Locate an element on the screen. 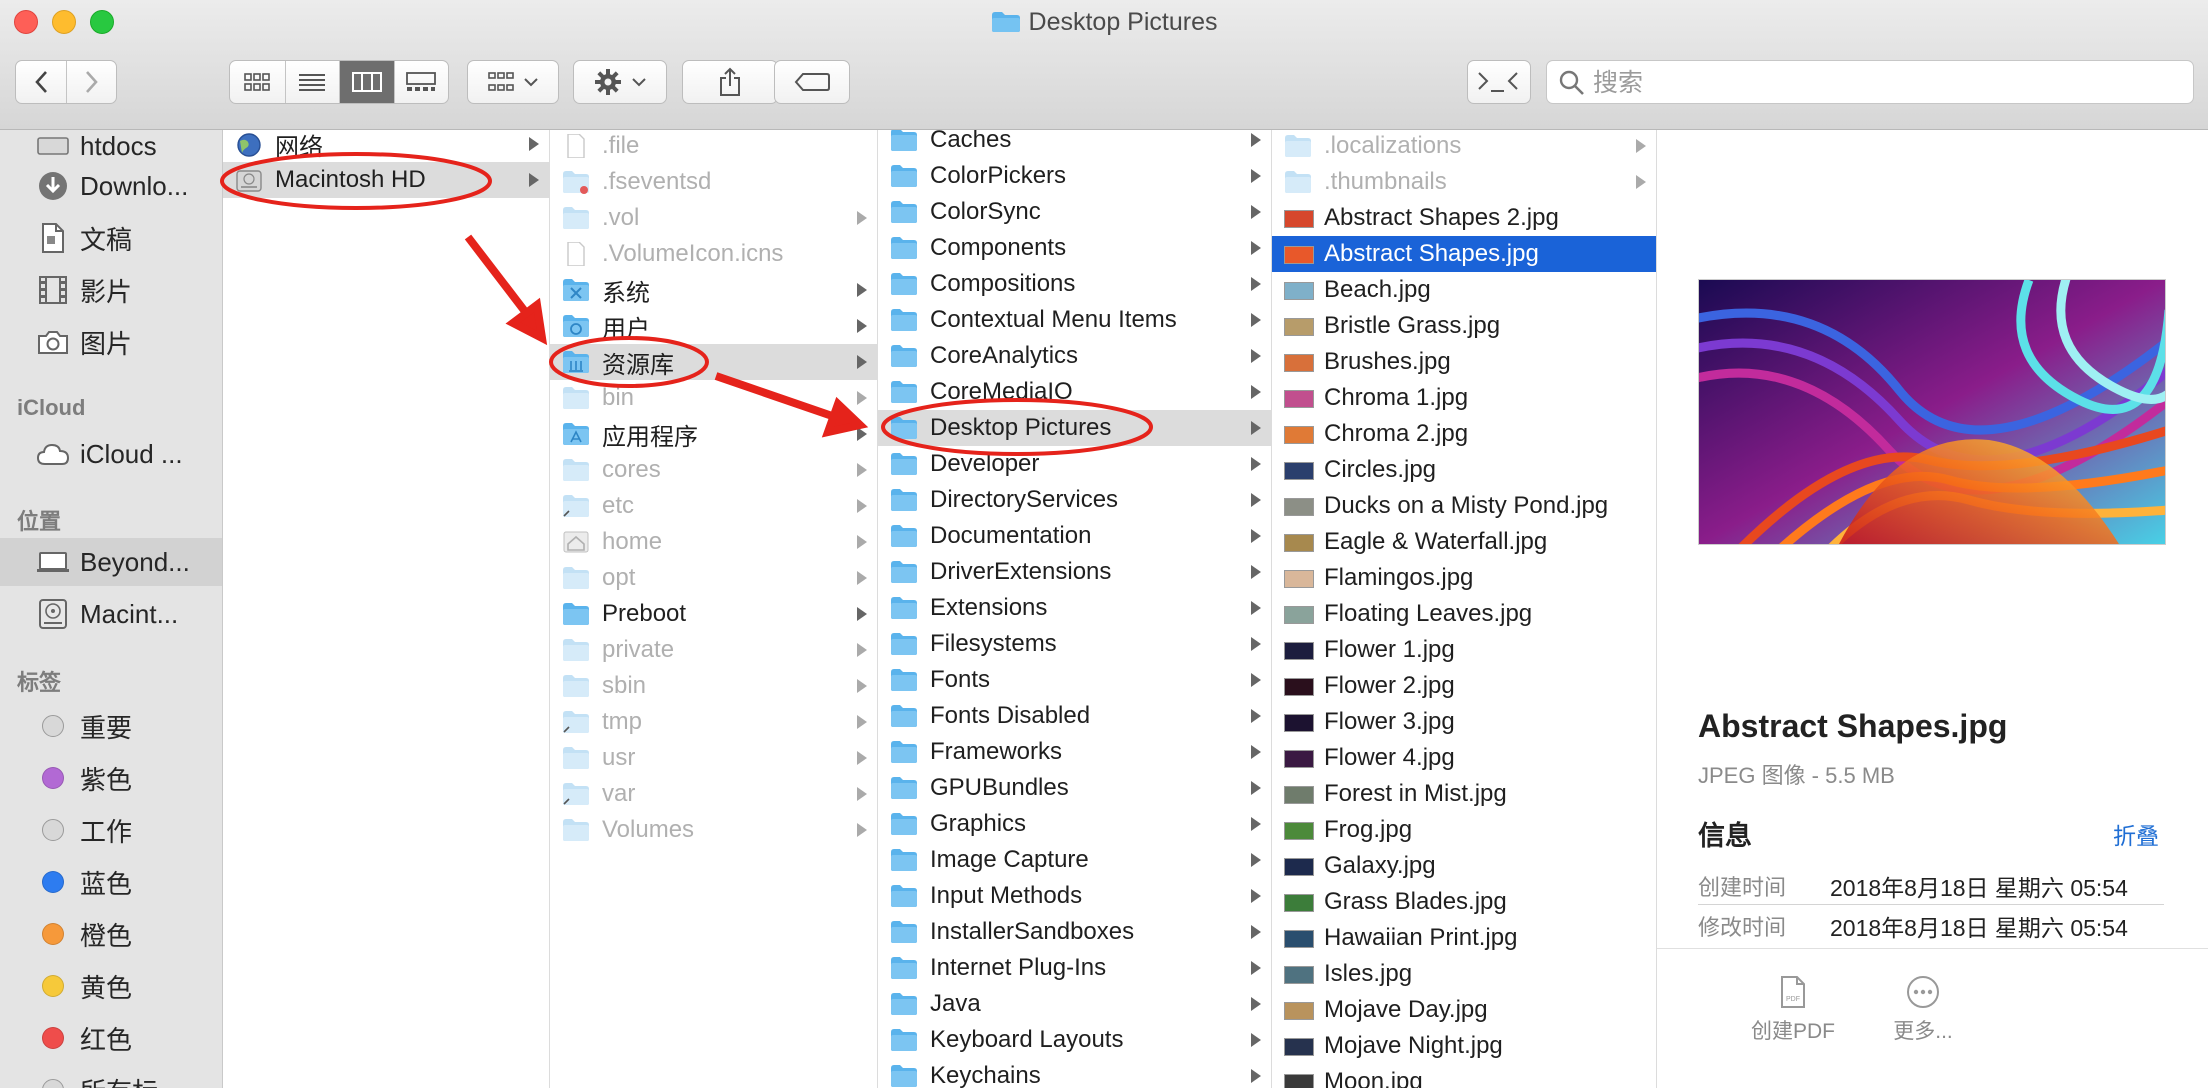  terminal-button is located at coordinates (1499, 82).